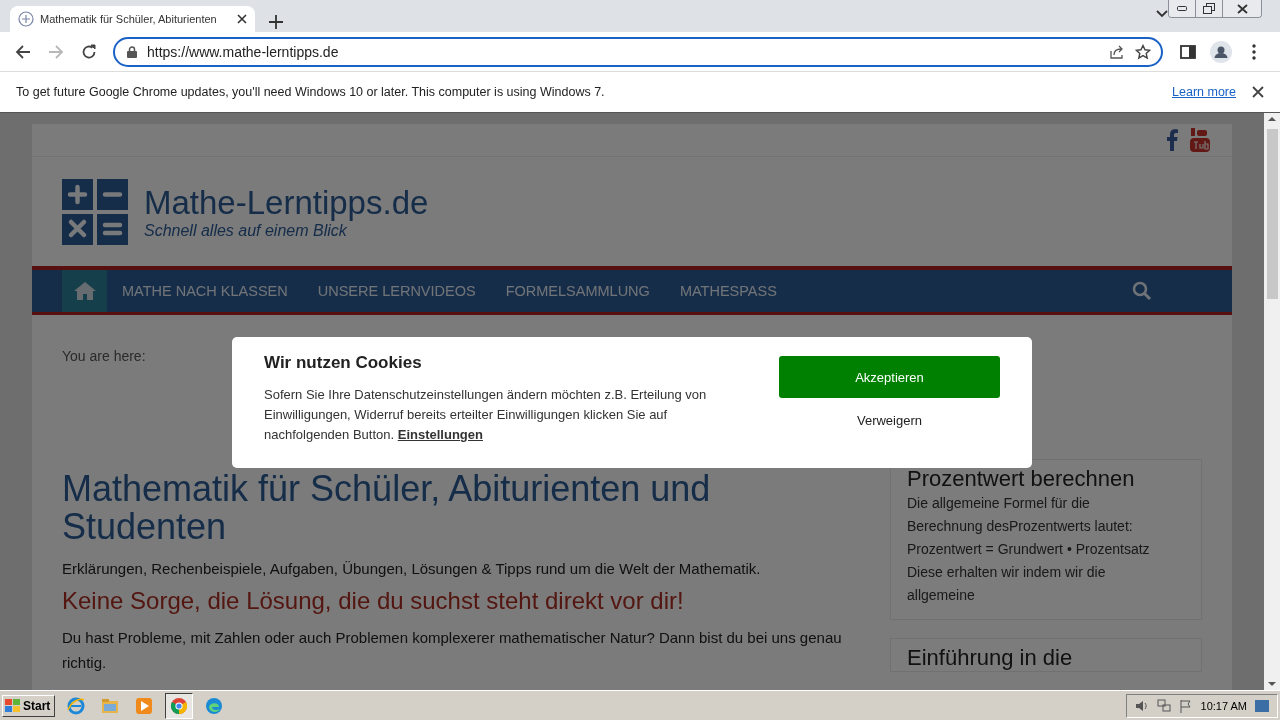  What do you see at coordinates (889, 377) in the screenshot?
I see `accept-button: Akzeptieren` at bounding box center [889, 377].